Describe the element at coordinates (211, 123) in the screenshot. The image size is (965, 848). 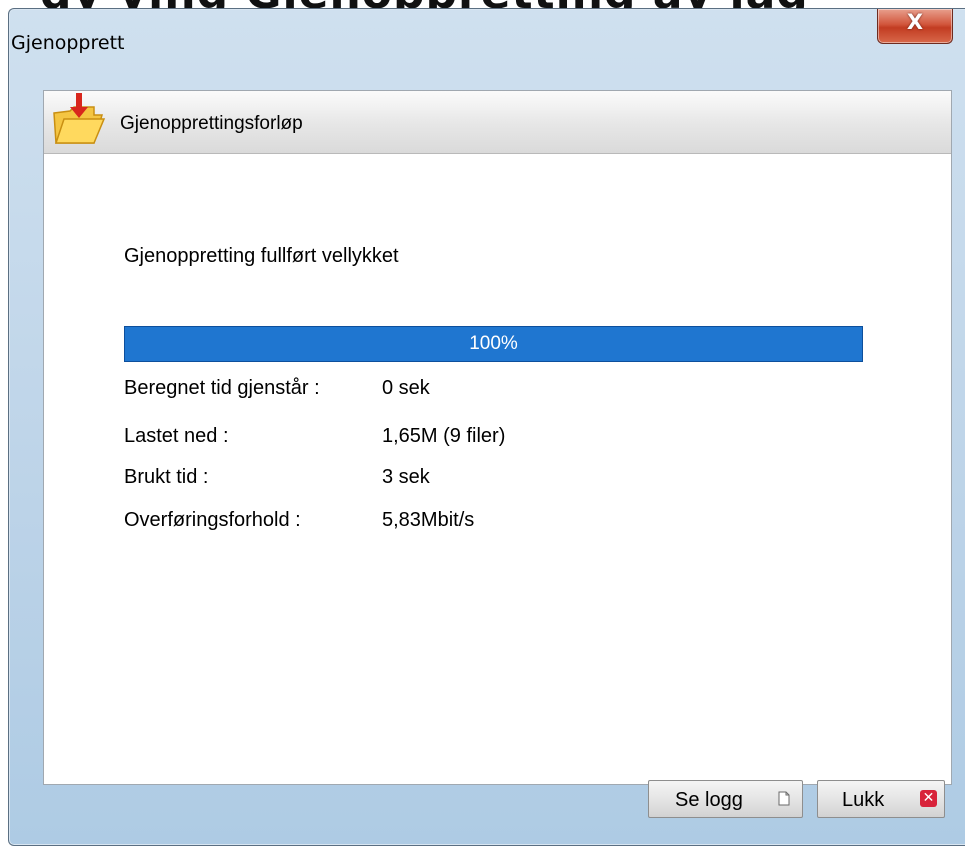
I see `section-title: Gjenopprettingsforløp` at that location.